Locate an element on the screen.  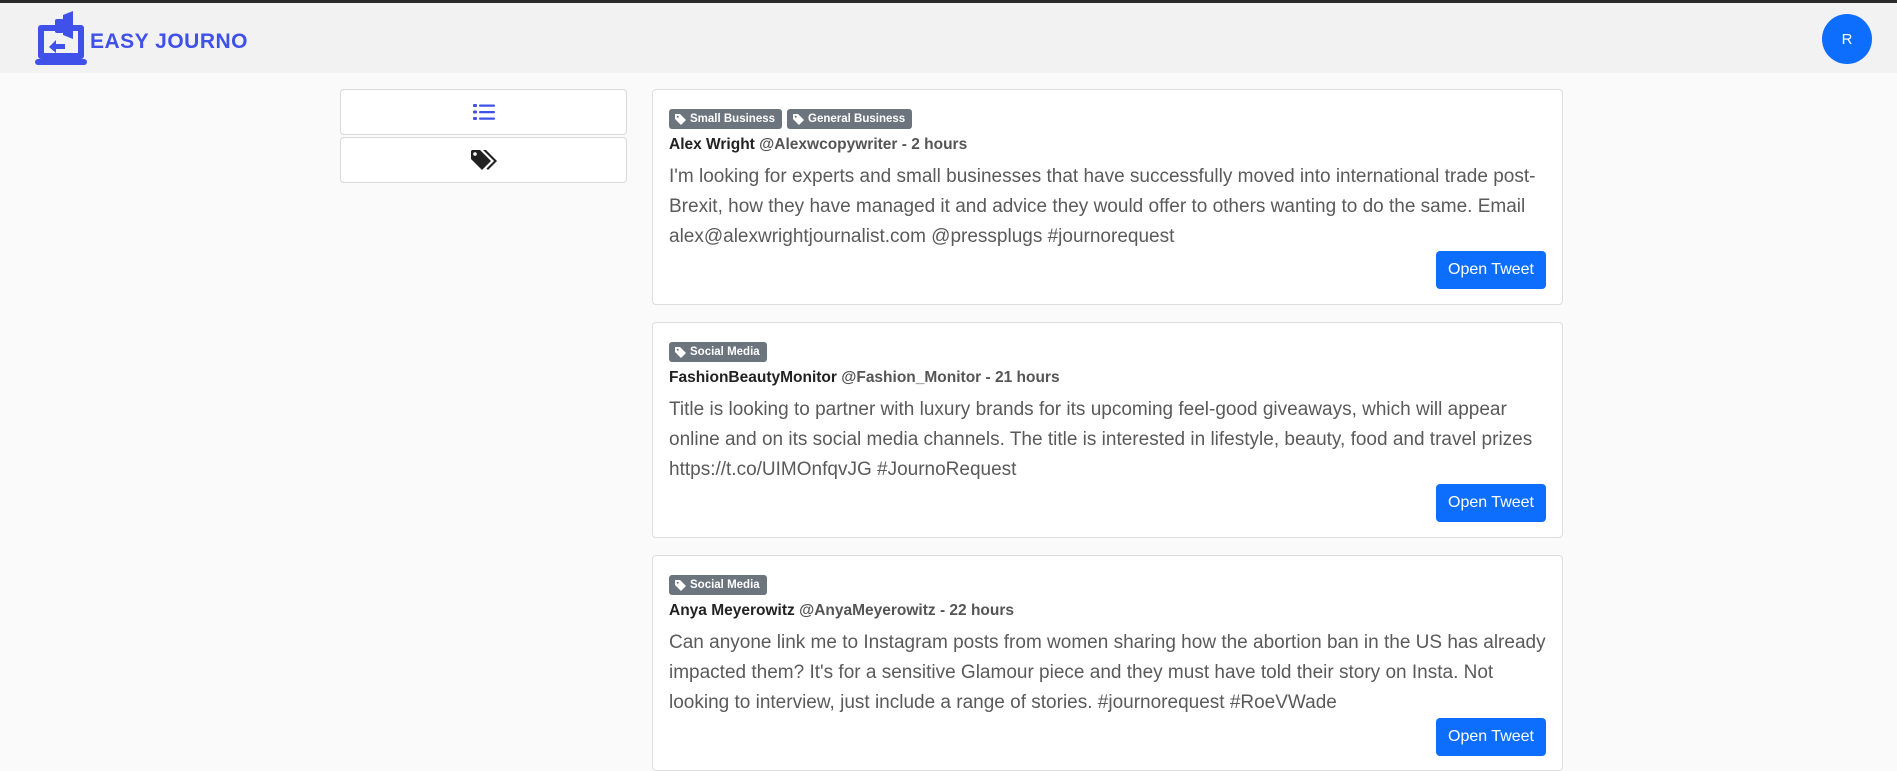
byline: Alex Wright @Alexwcopywriter - 2 hours is located at coordinates (818, 145).